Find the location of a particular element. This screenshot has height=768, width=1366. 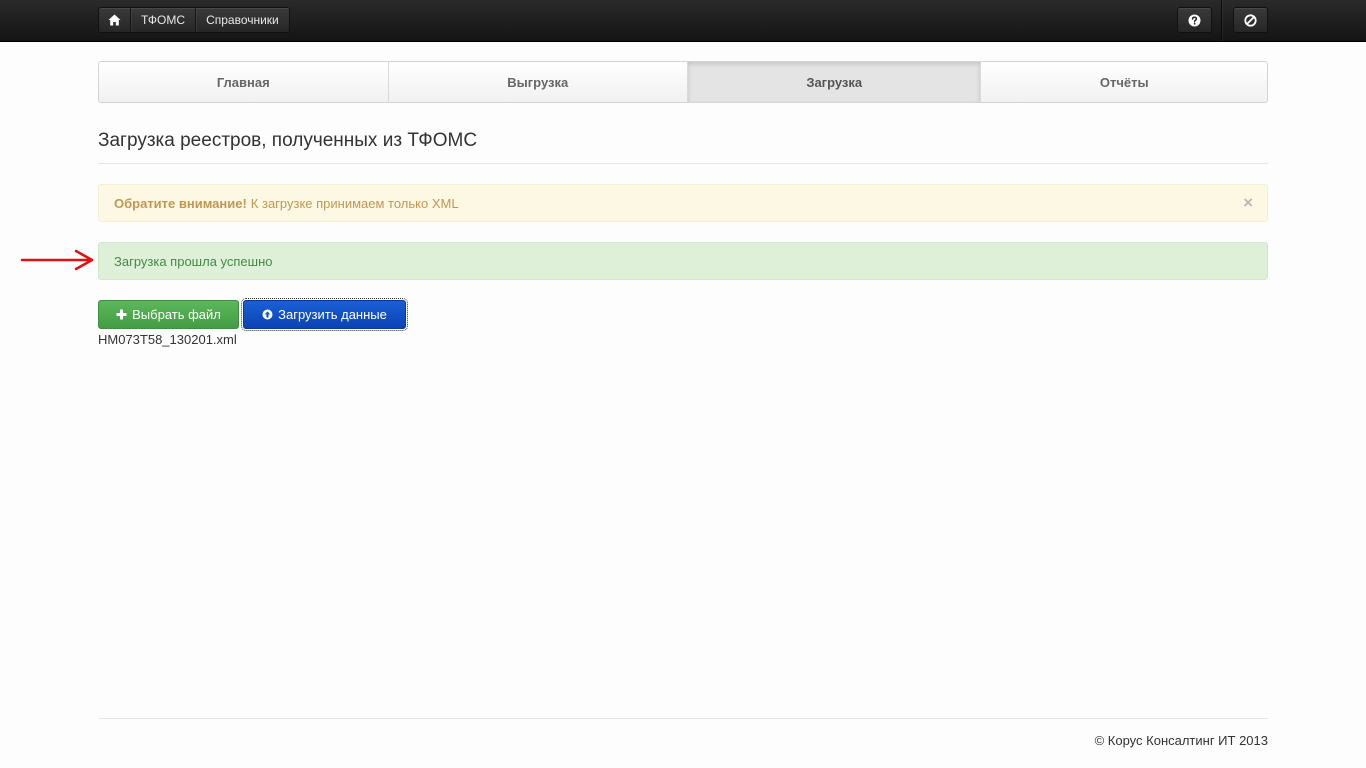

top-navbar: ТФОМС Справочники is located at coordinates (683, 21).